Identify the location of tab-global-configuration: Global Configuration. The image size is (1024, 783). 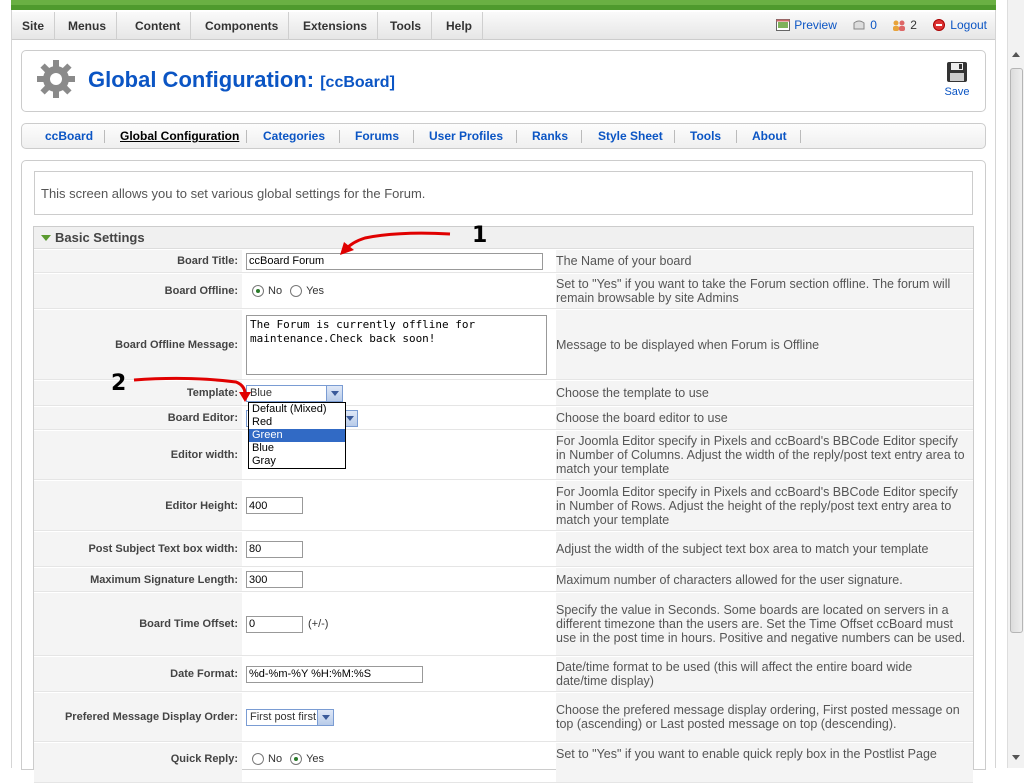
(179, 136).